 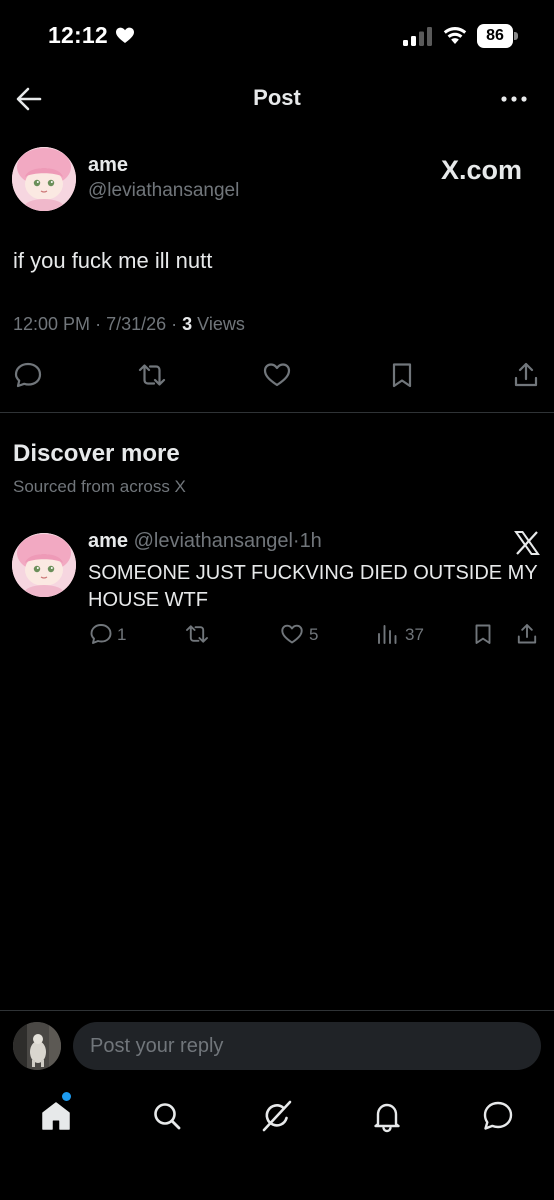 What do you see at coordinates (277, 412) in the screenshot?
I see `section-divider` at bounding box center [277, 412].